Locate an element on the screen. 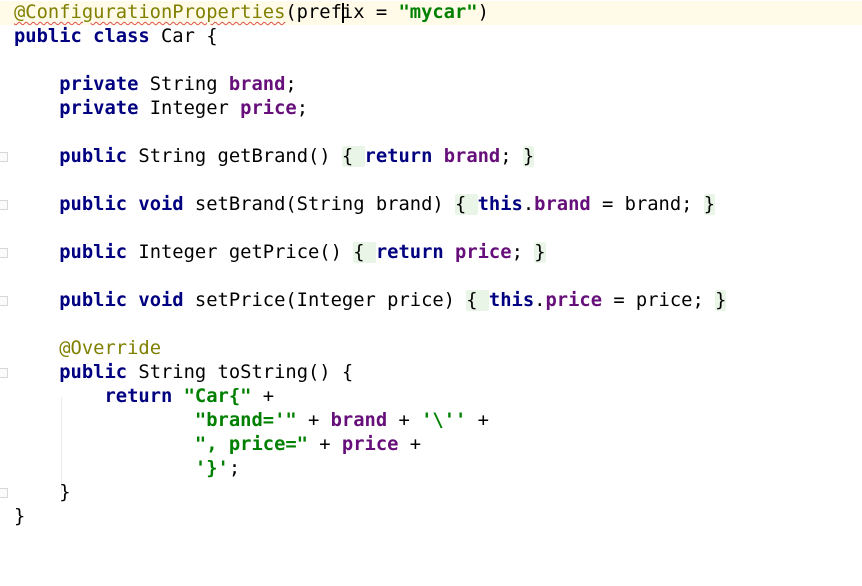 The width and height of the screenshot is (862, 586). code-token: Integer is located at coordinates (195, 108).